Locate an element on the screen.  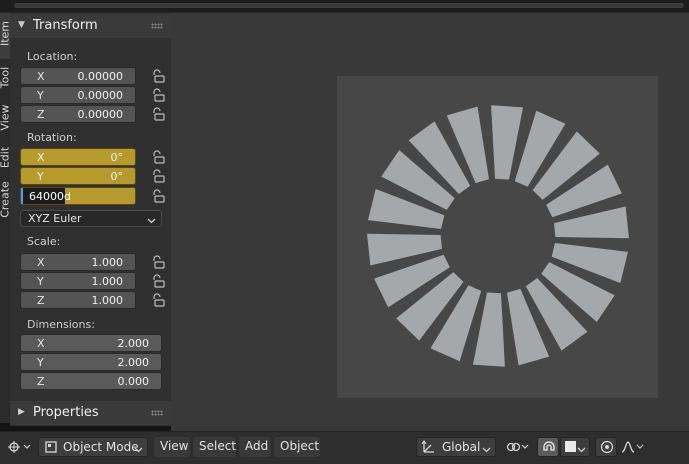
object-mode-label: Object Mode is located at coordinates (101, 447).